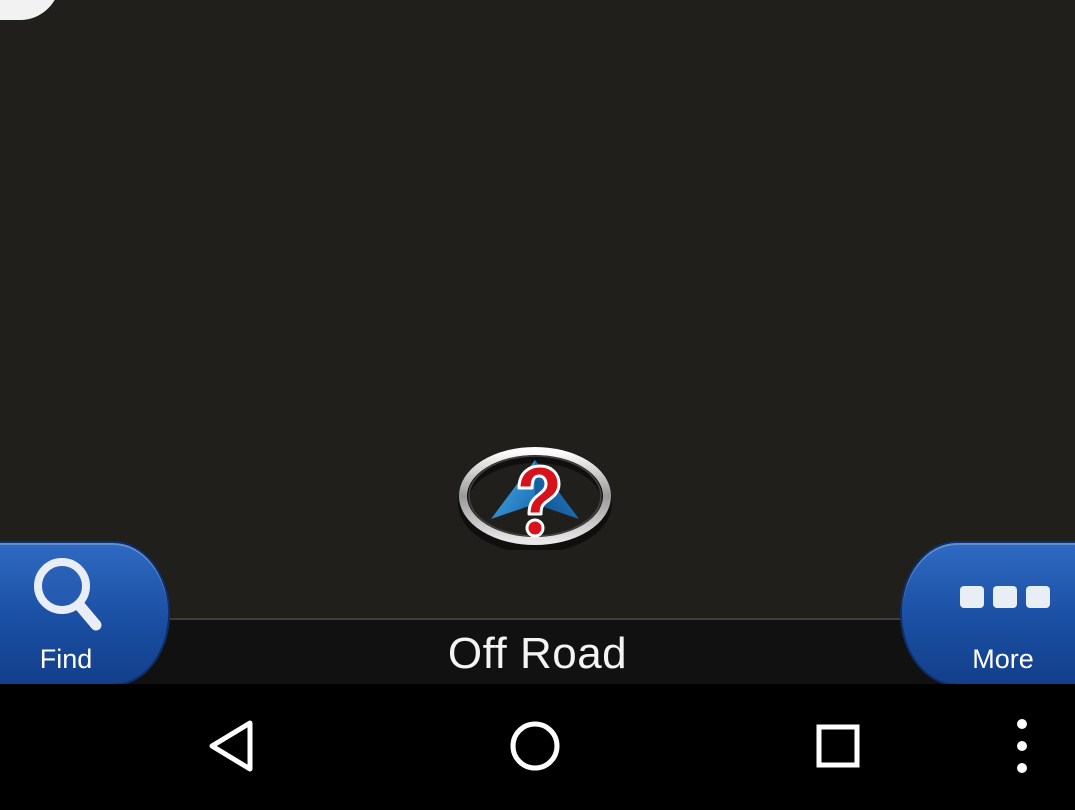 This screenshot has height=810, width=1075. What do you see at coordinates (68, 594) in the screenshot?
I see `search-icon` at bounding box center [68, 594].